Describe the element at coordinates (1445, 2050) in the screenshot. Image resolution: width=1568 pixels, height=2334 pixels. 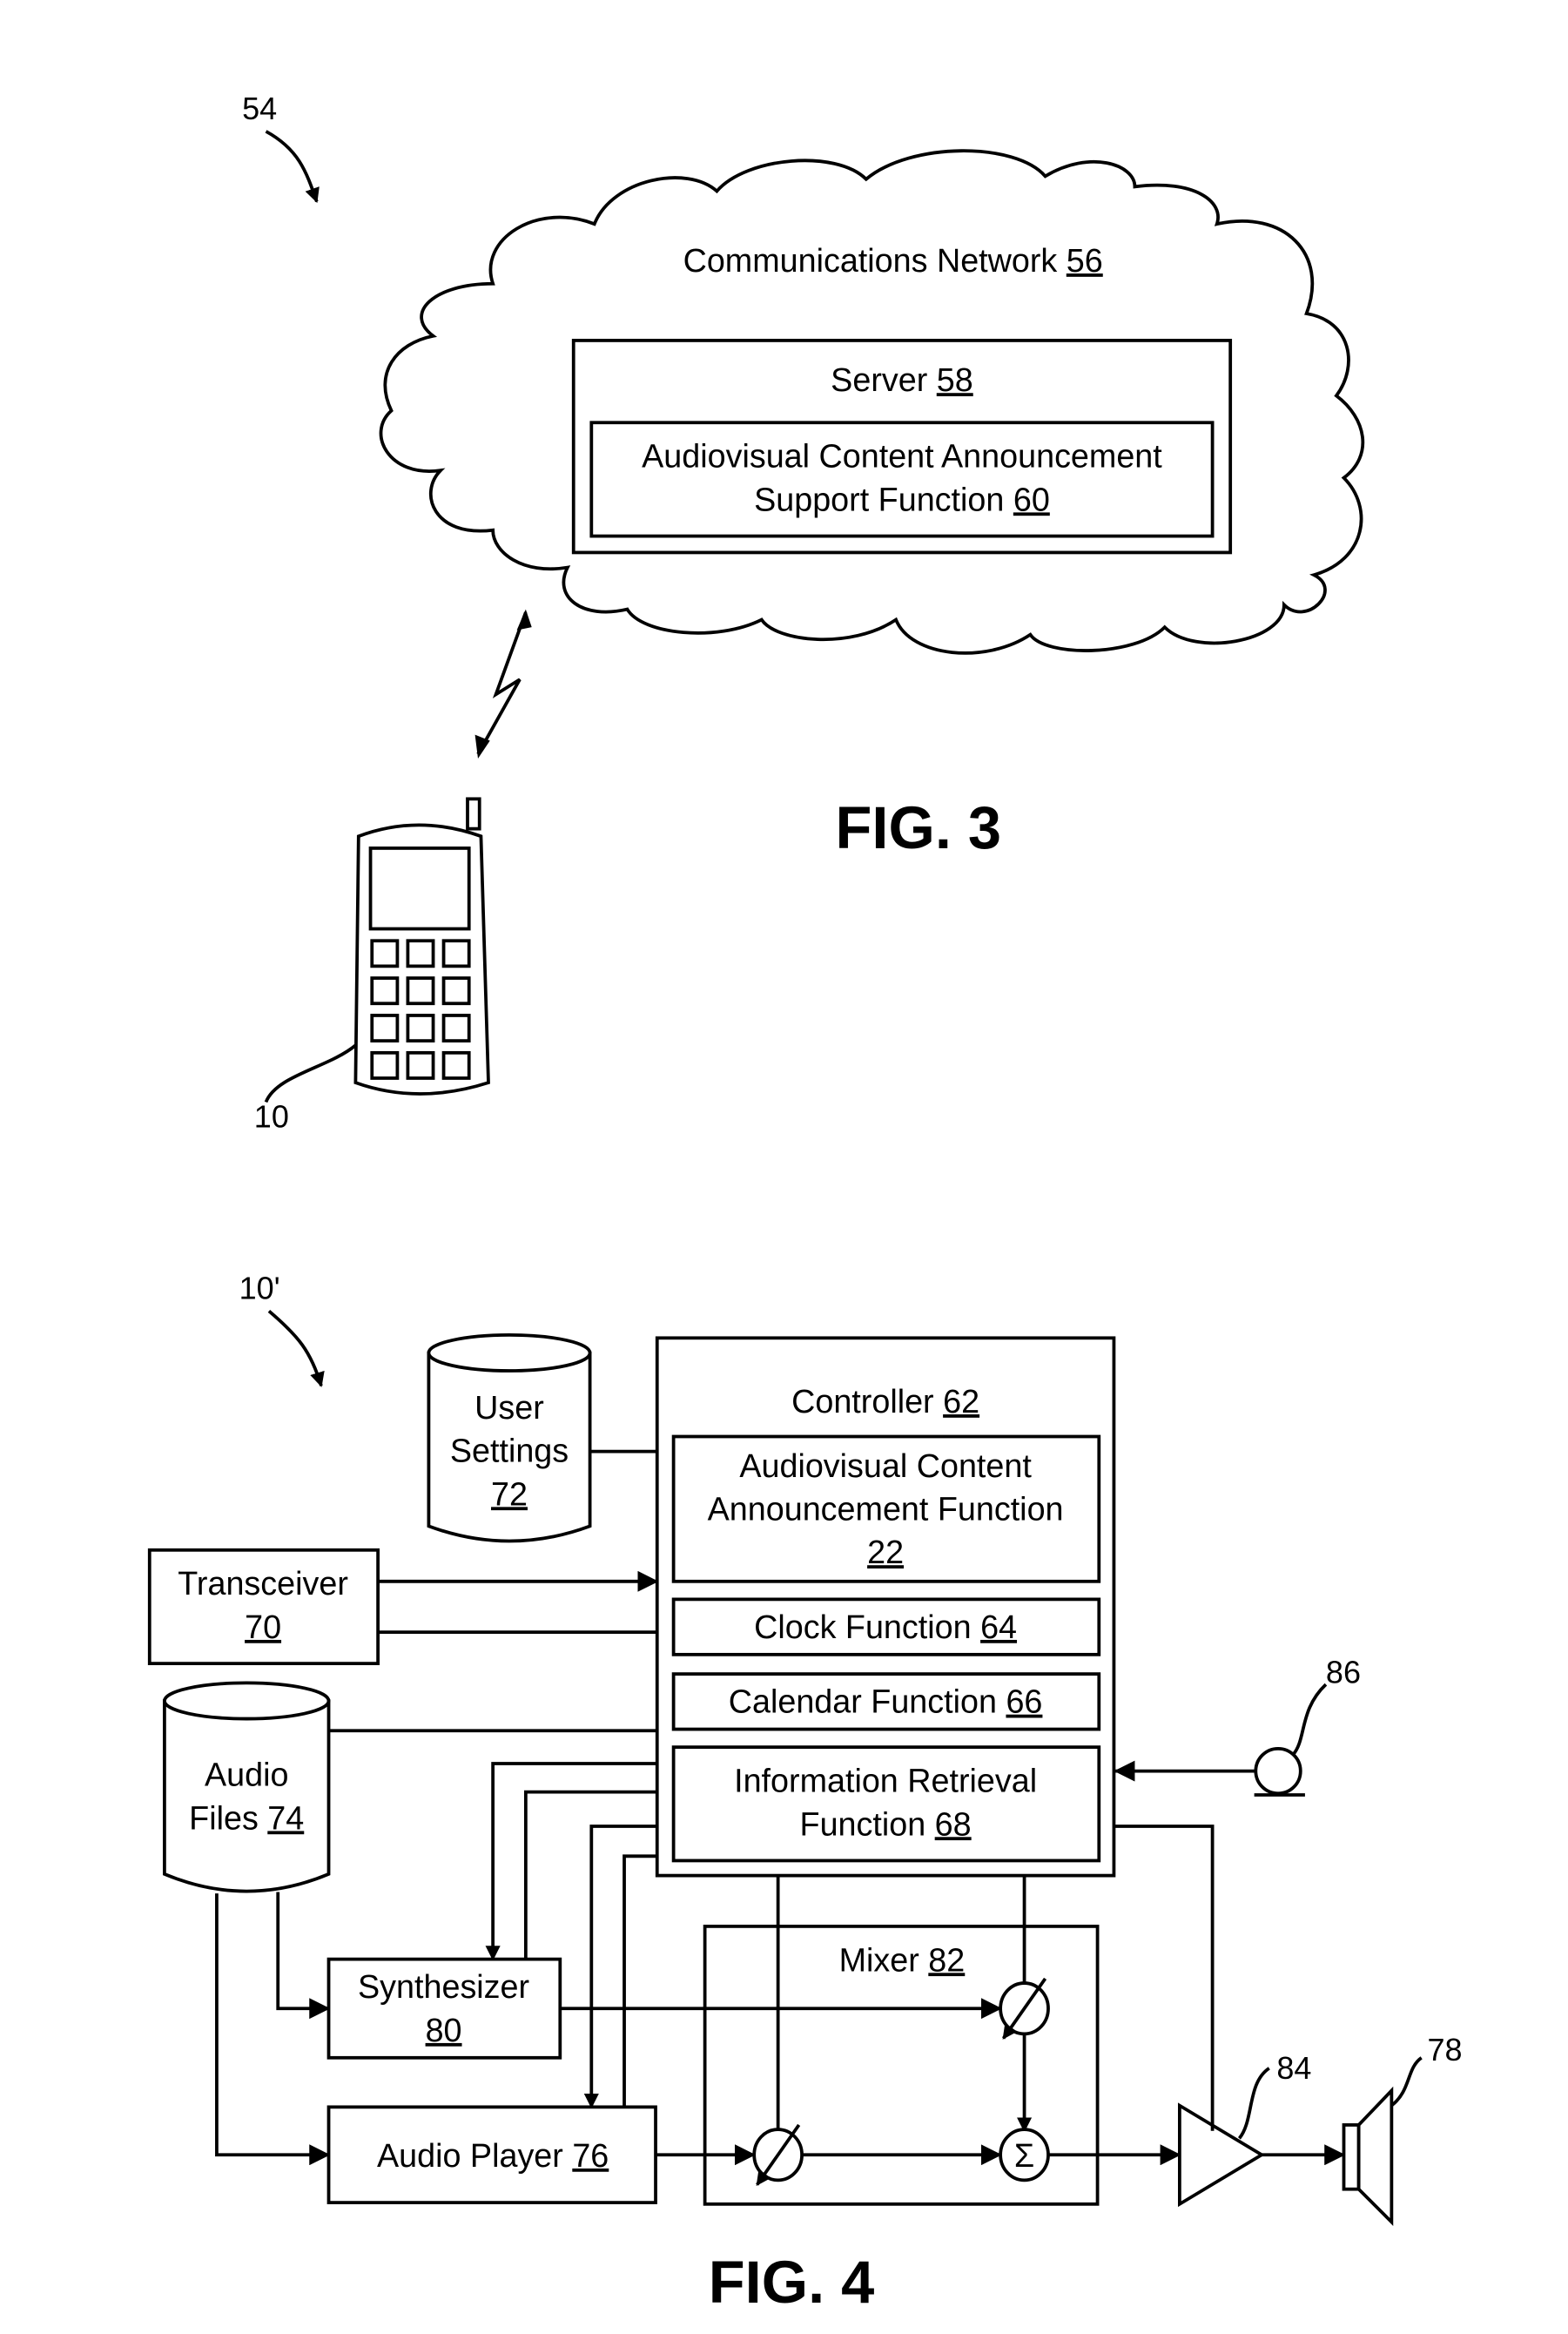
I see `ref-78: 78` at that location.